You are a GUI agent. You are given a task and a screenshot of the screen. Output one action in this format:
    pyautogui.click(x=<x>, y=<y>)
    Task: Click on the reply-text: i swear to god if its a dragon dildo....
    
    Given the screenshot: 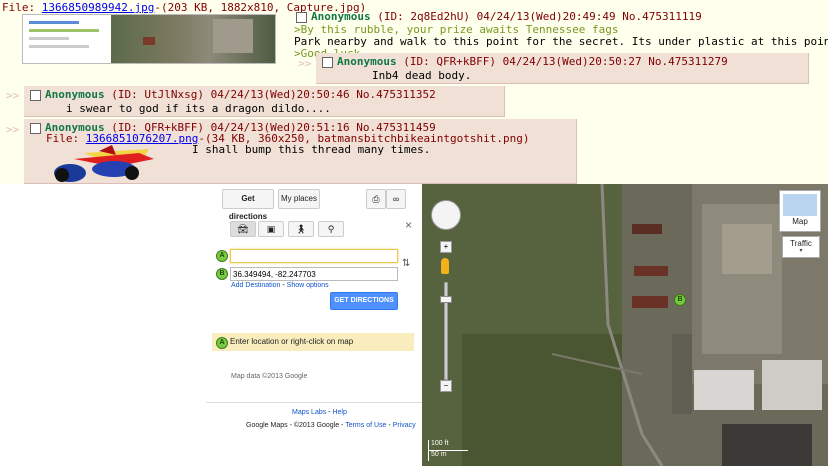 What is the action you would take?
    pyautogui.click(x=198, y=108)
    